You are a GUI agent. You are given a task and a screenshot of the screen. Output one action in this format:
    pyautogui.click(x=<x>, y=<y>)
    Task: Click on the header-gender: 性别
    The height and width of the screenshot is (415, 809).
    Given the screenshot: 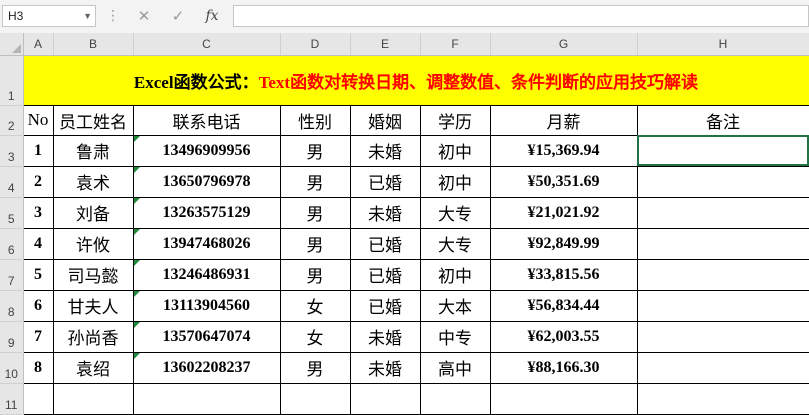 What is the action you would take?
    pyautogui.click(x=315, y=120)
    